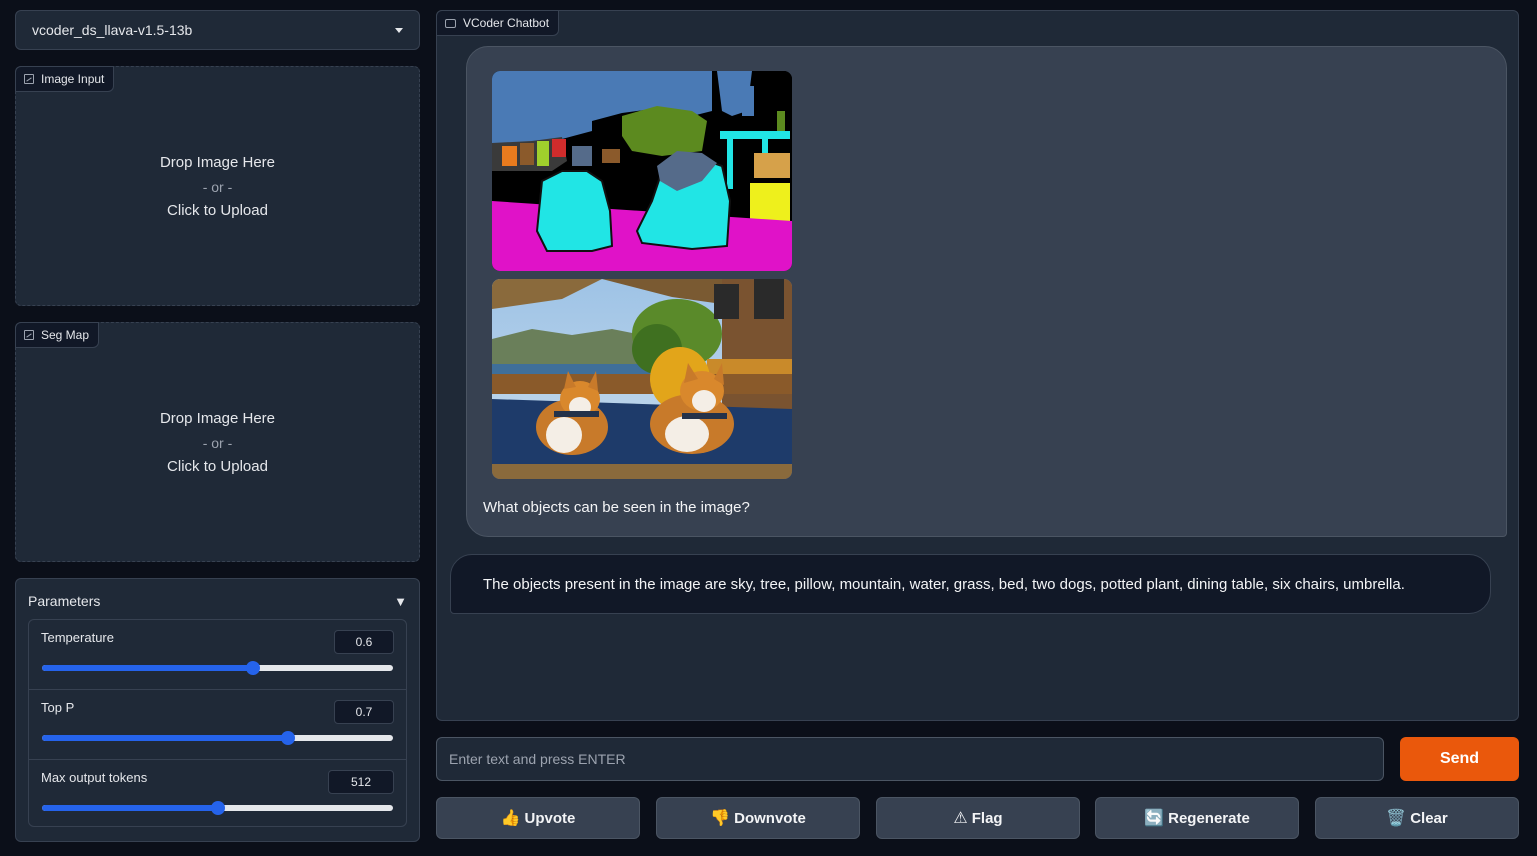  I want to click on max-tokens-row: Max output tokens 512, so click(217, 795).